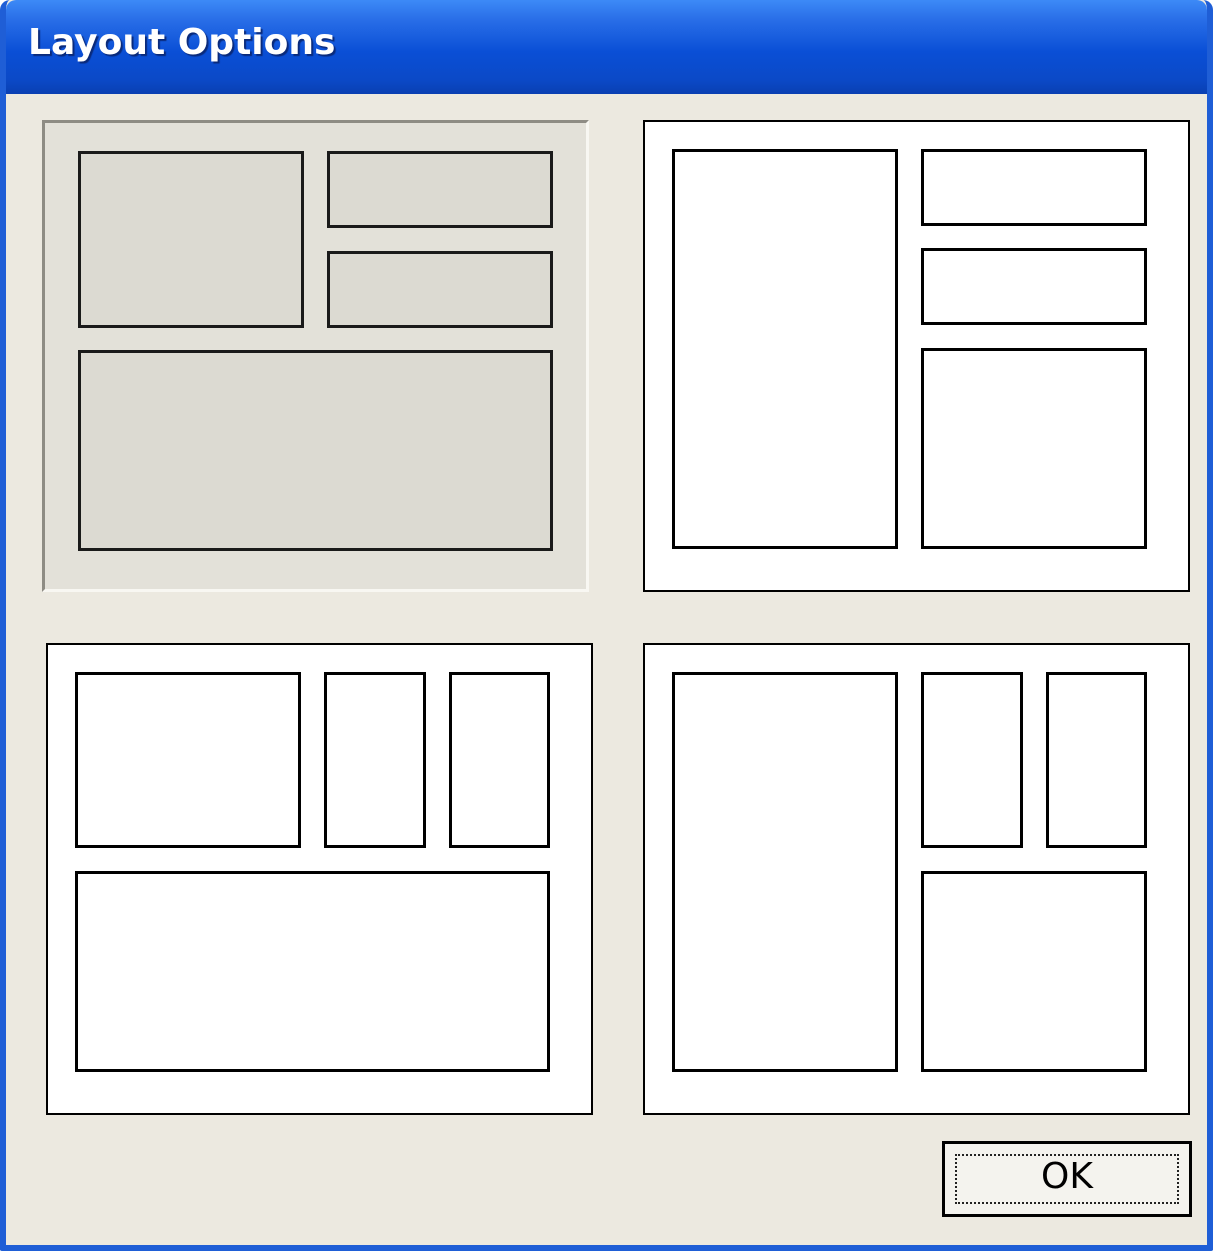 The width and height of the screenshot is (1213, 1251). What do you see at coordinates (182, 42) in the screenshot?
I see `window-title: Layout Options` at bounding box center [182, 42].